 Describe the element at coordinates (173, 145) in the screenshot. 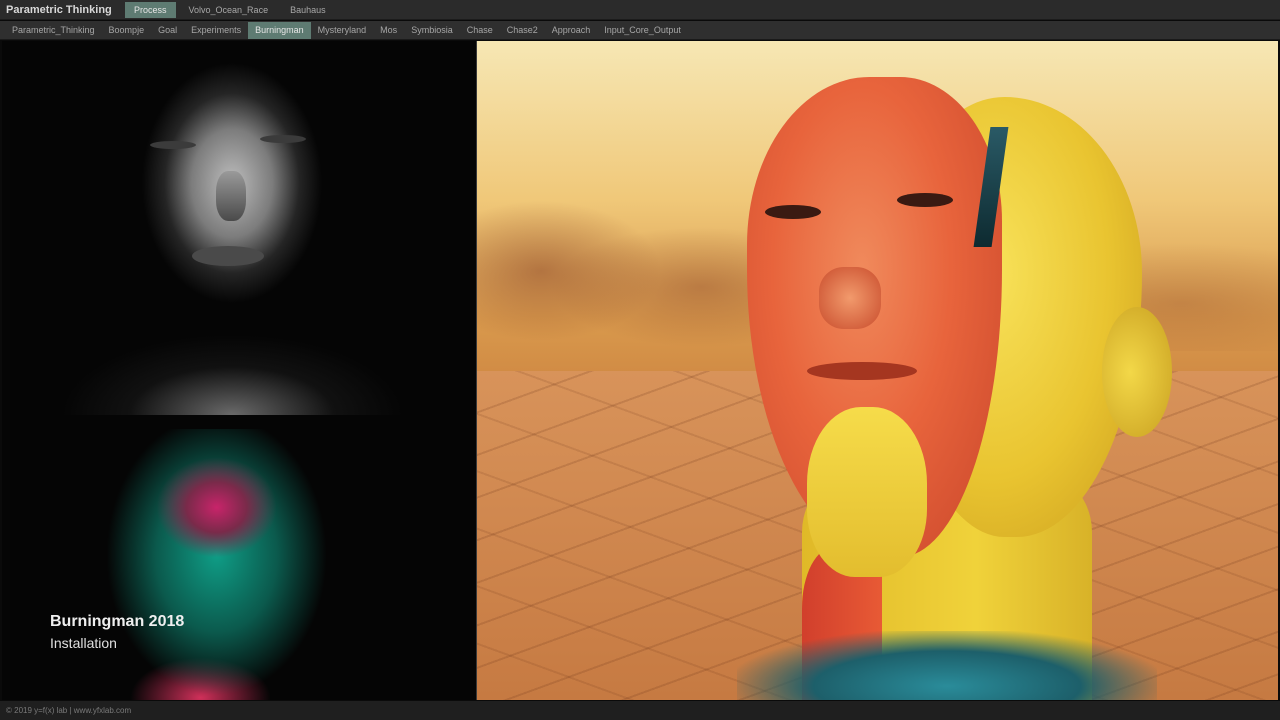

I see `face-eye-left` at that location.